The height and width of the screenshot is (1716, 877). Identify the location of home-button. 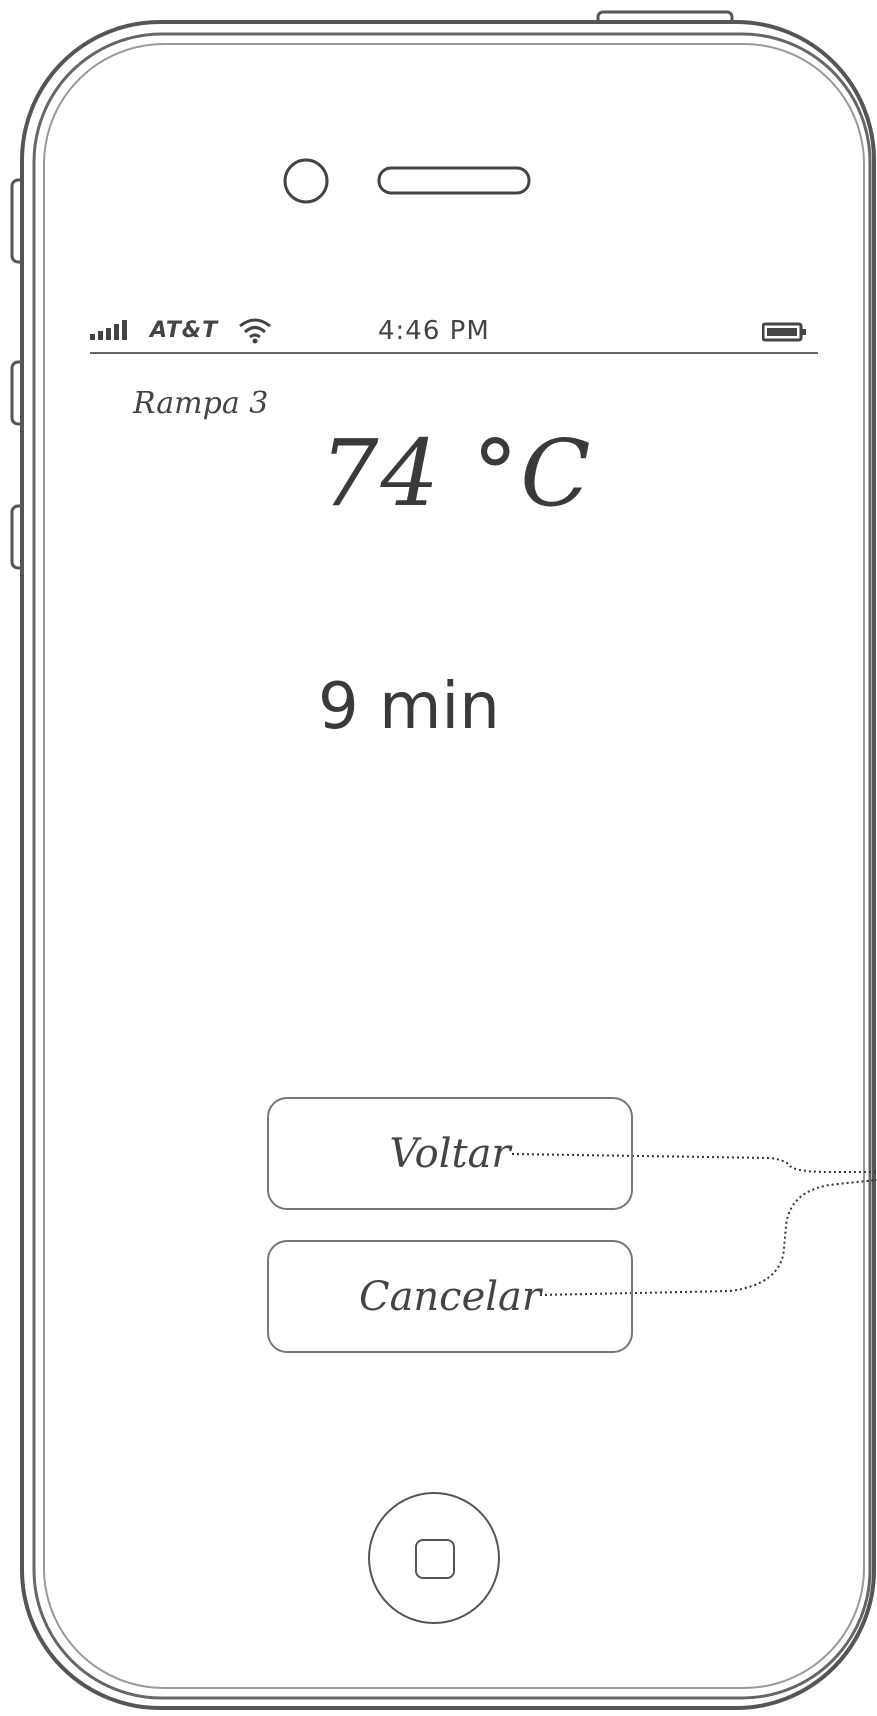
(434, 1558).